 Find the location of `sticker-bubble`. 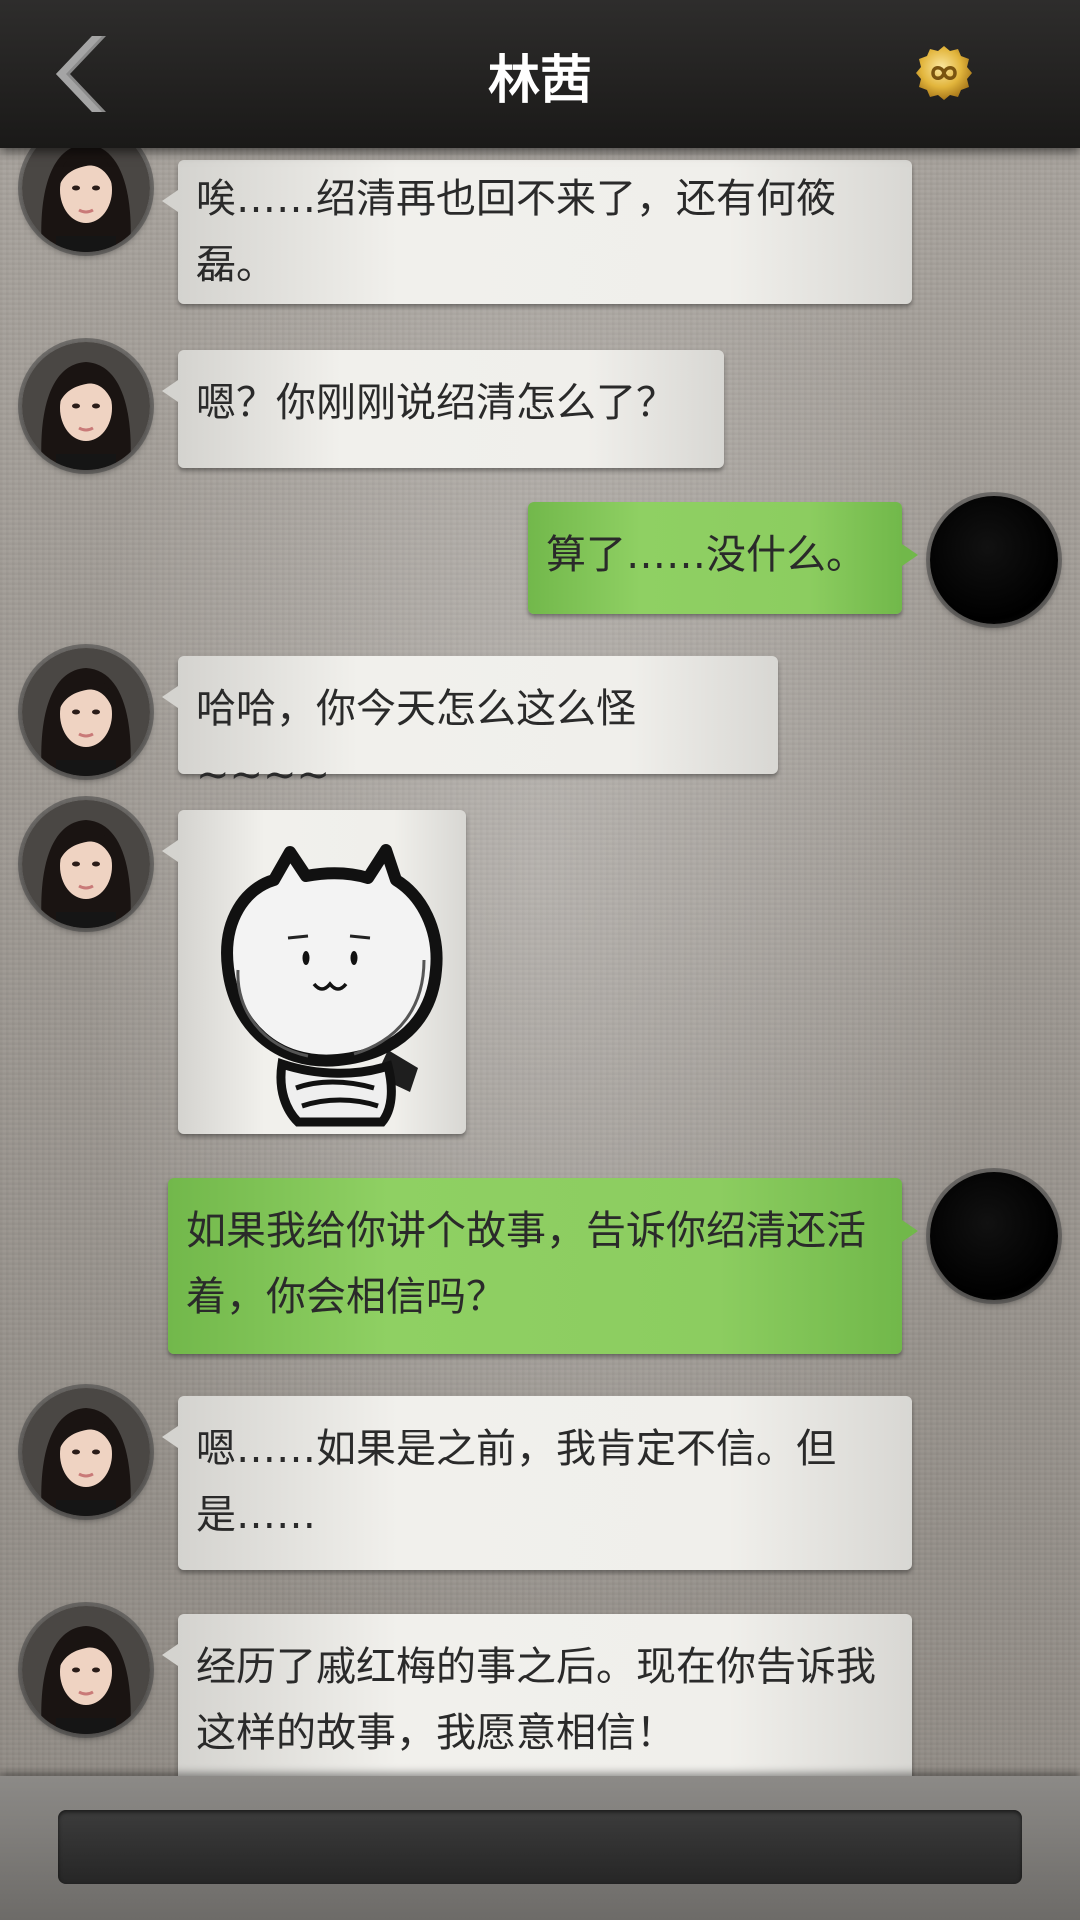

sticker-bubble is located at coordinates (314, 972).